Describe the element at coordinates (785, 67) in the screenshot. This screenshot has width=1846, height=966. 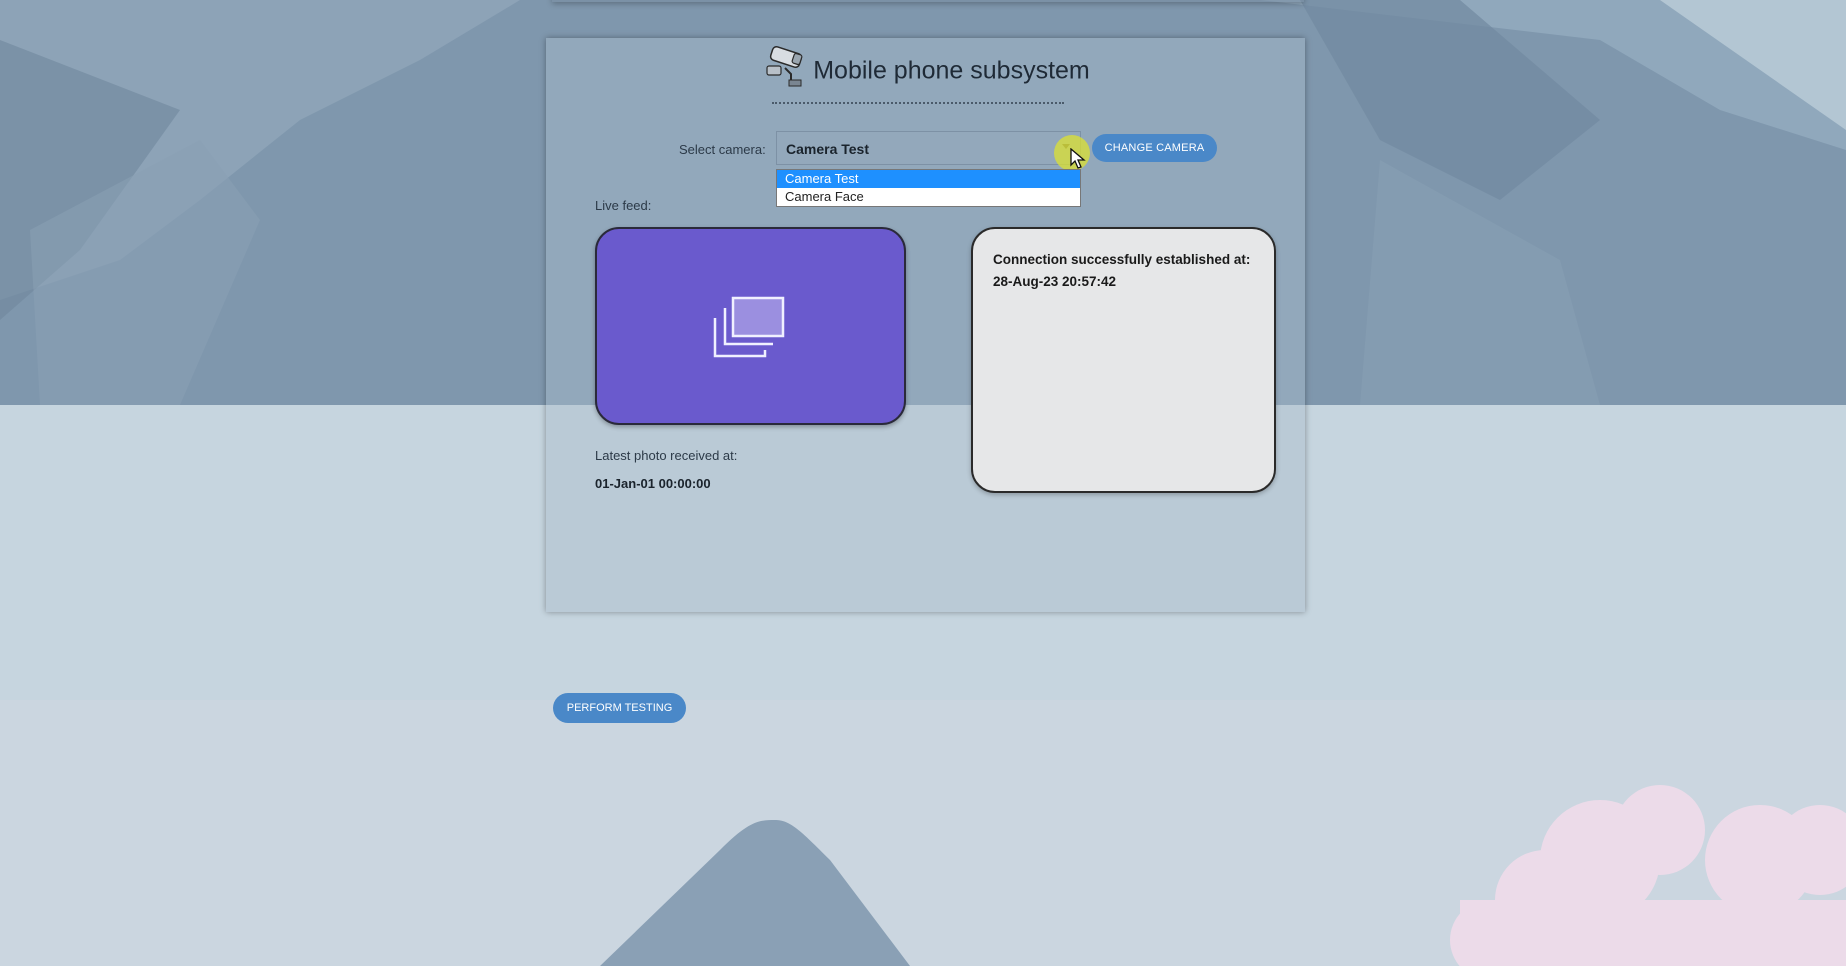
I see `security-camera-icon` at that location.